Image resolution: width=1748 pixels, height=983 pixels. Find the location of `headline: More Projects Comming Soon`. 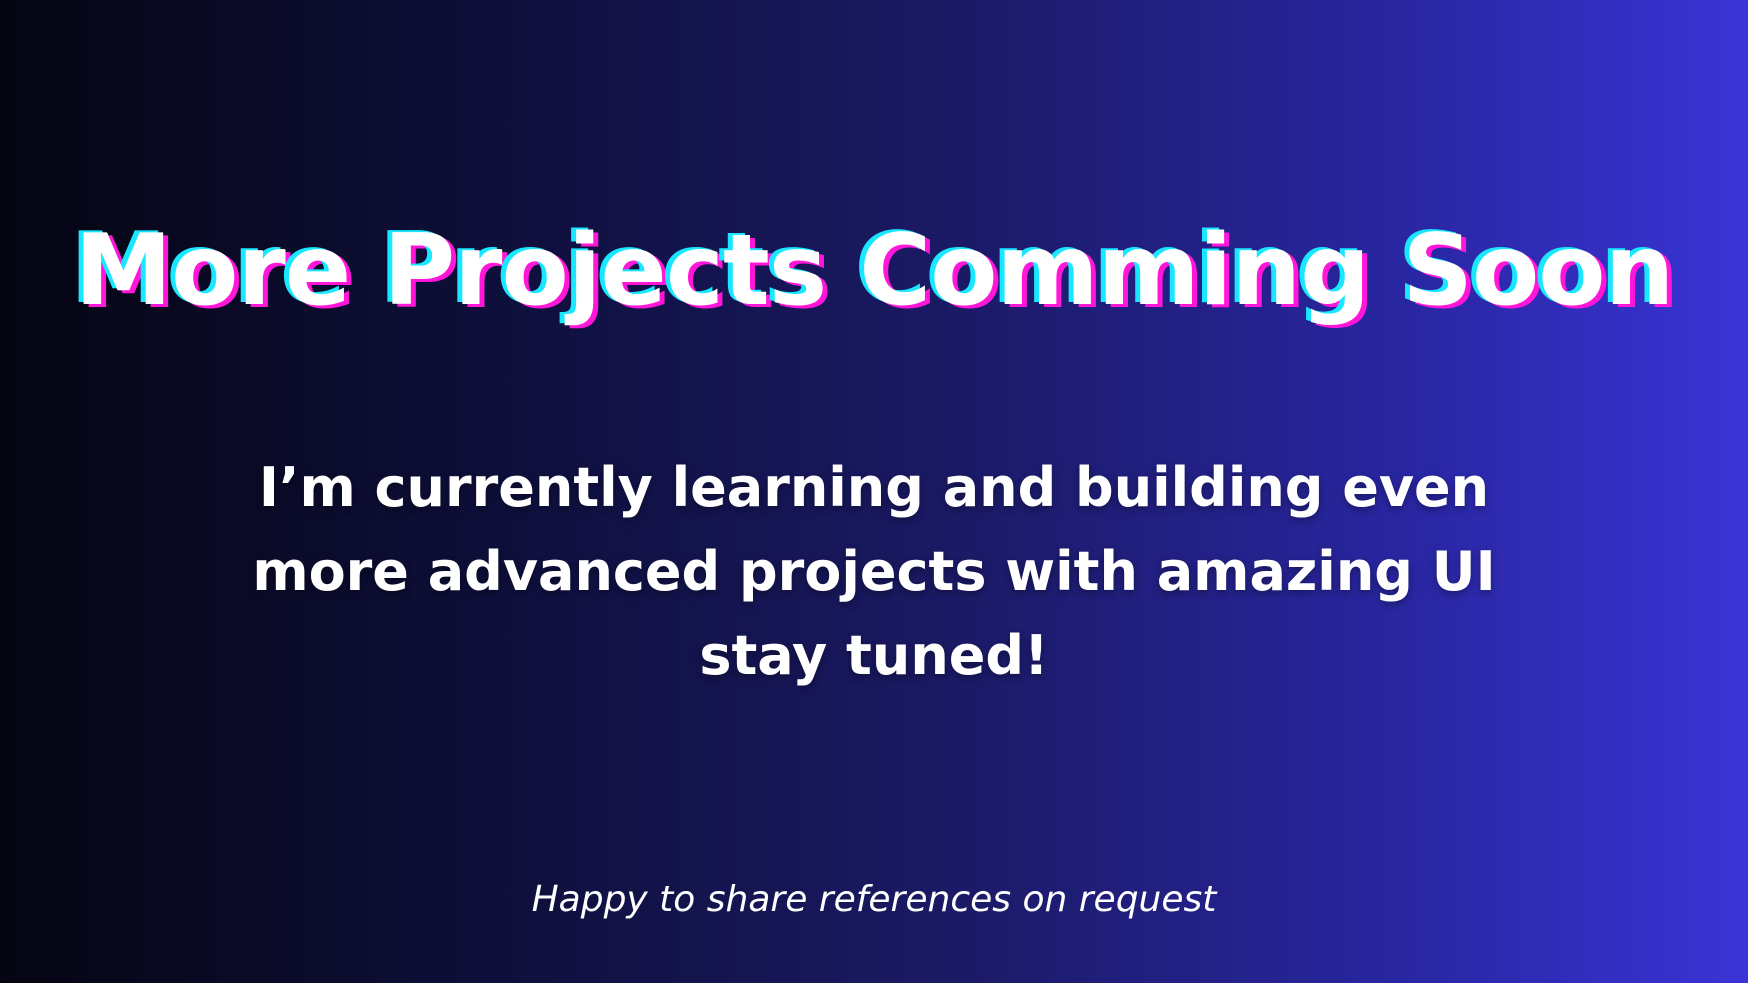

headline: More Projects Comming Soon is located at coordinates (874, 270).